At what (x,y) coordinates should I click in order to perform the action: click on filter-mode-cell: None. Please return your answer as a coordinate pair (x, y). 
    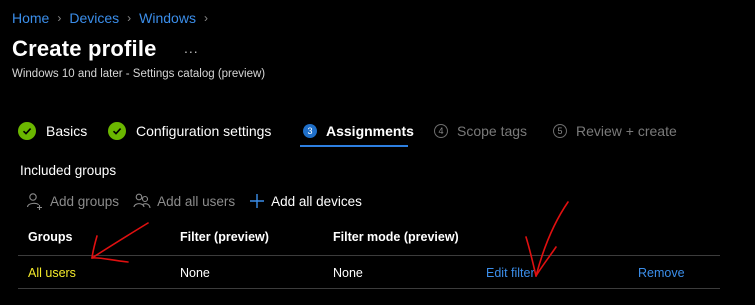
    Looking at the image, I should click on (348, 273).